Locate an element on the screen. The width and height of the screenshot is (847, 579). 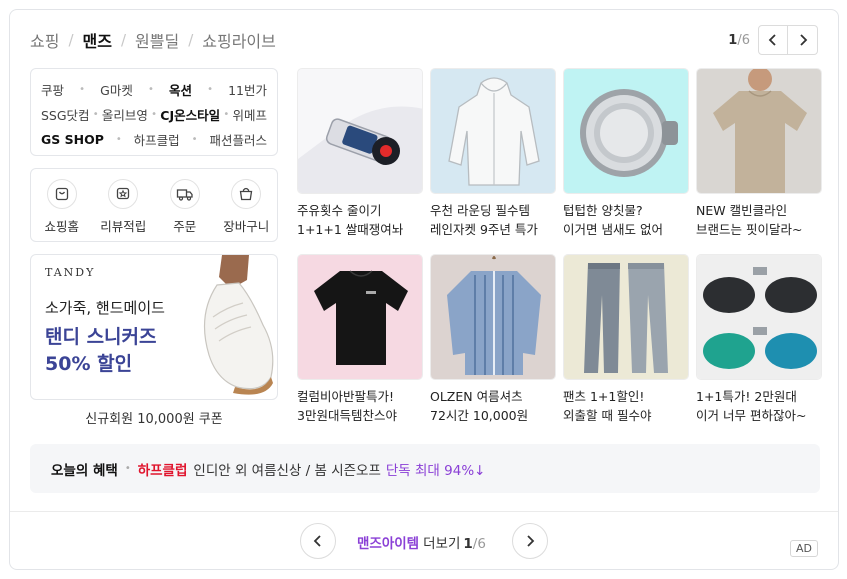
product-card: 1+1특가! 2만원대 이거 너무 편하잖아~ is located at coordinates (759, 339).